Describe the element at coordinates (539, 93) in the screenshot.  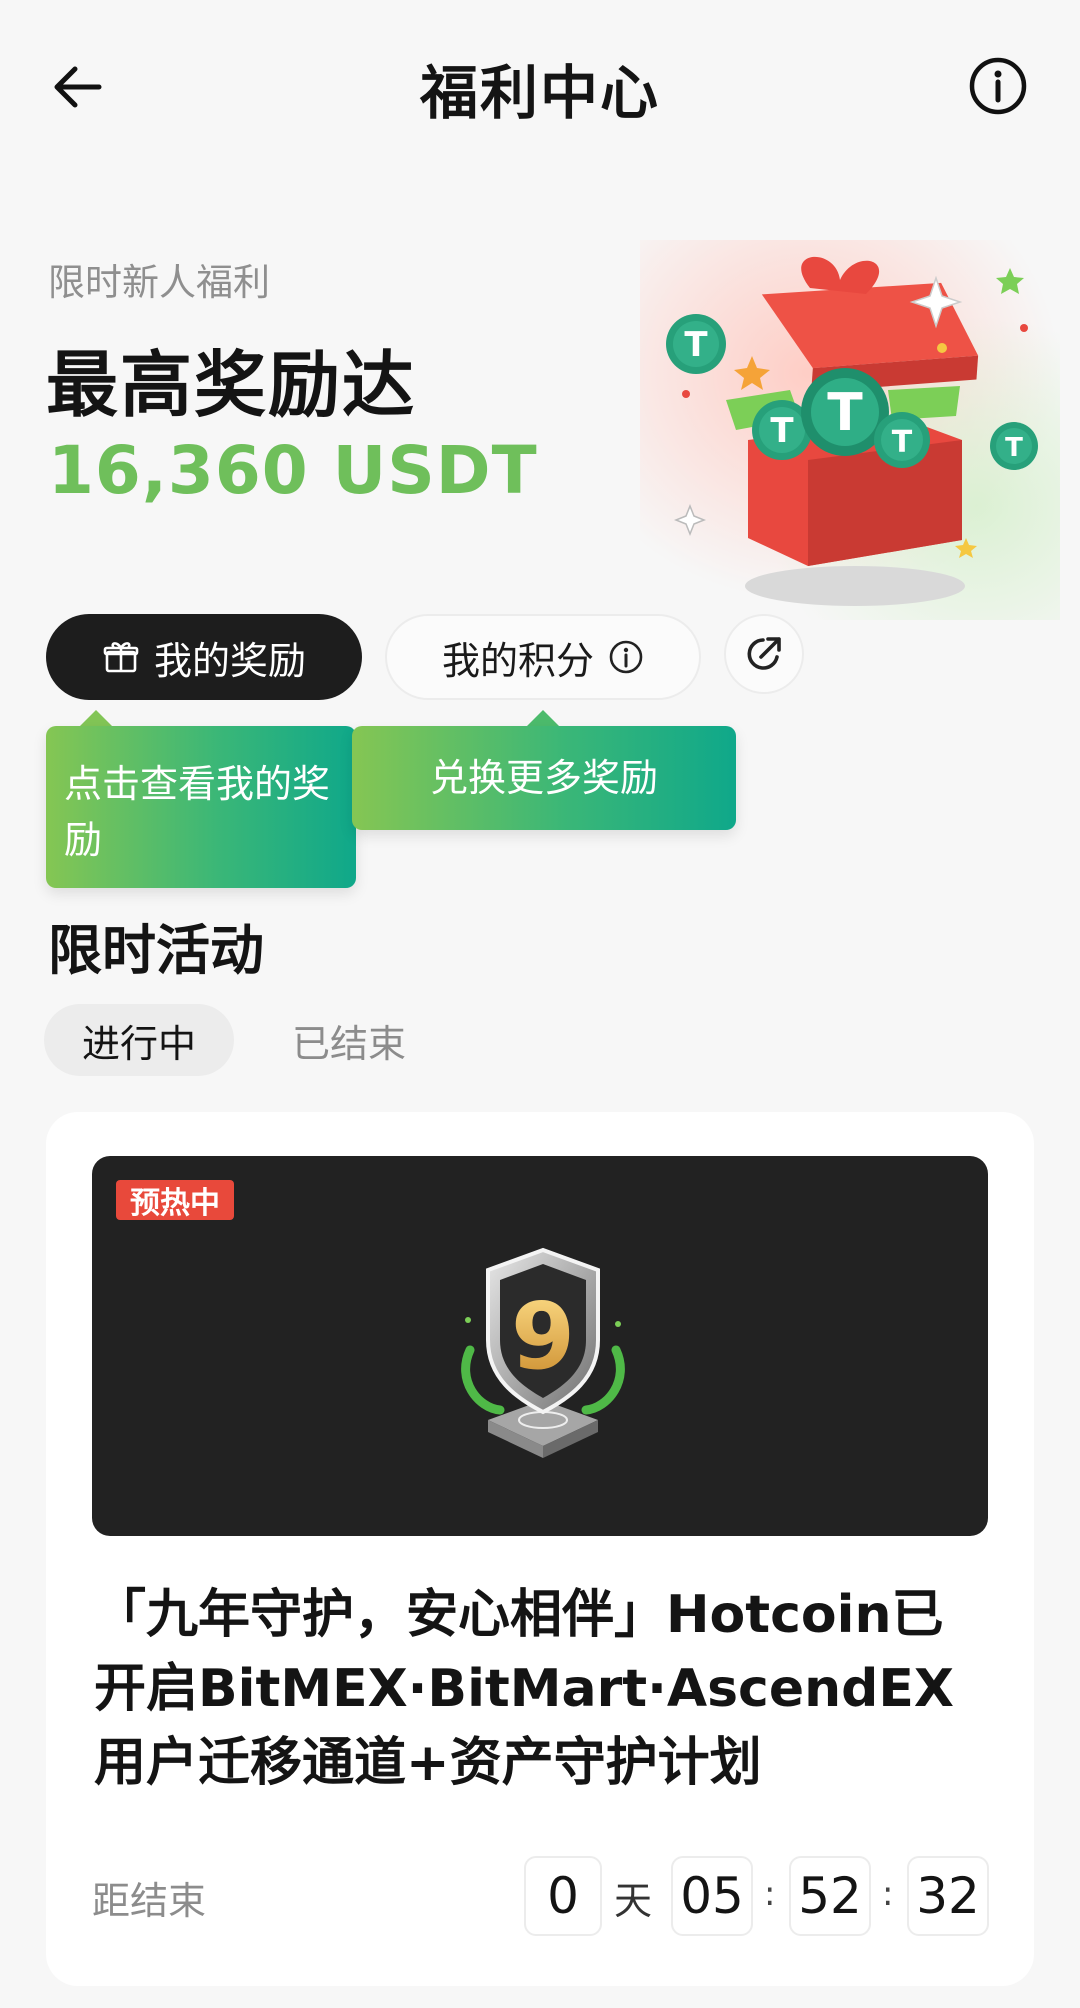
I see `page-title: 福利中心` at that location.